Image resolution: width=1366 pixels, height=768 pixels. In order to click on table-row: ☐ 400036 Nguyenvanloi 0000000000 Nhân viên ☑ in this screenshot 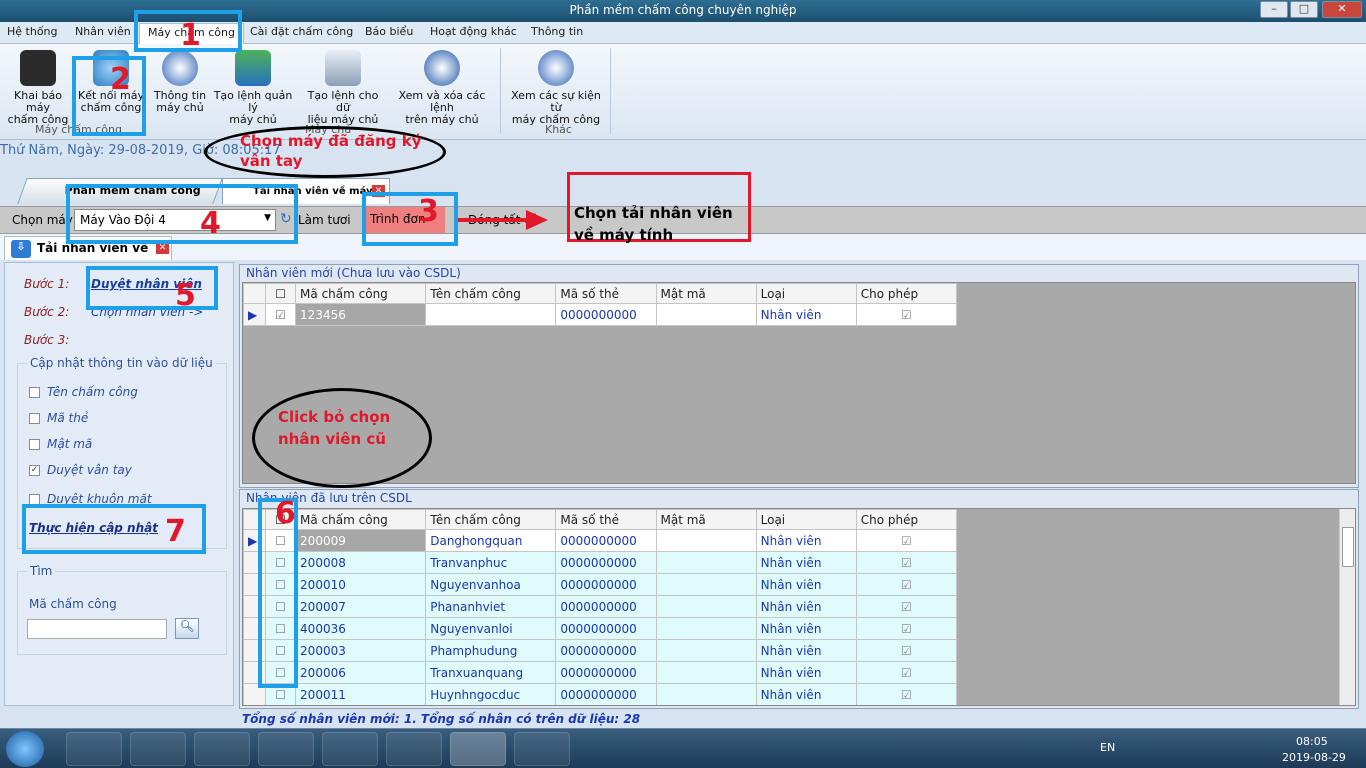, I will do `click(600, 628)`.